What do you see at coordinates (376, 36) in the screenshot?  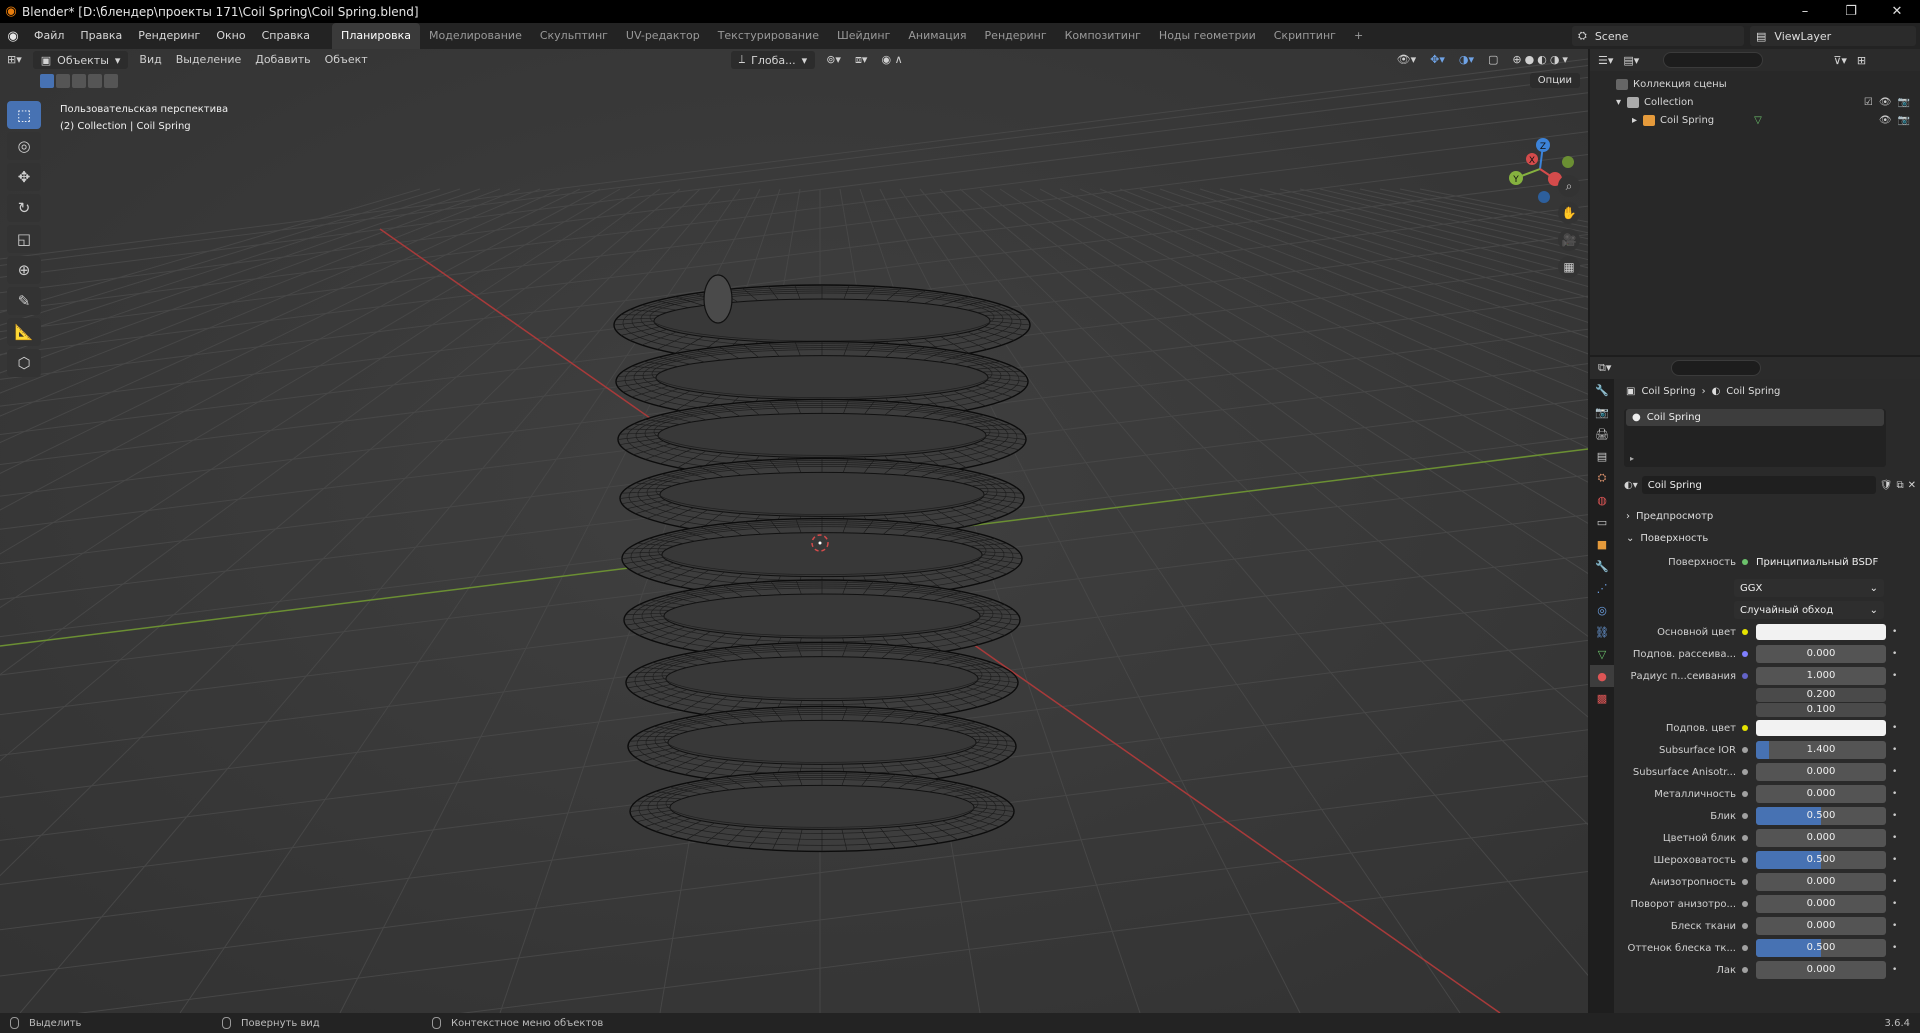 I see `tab-layout: Планировка` at bounding box center [376, 36].